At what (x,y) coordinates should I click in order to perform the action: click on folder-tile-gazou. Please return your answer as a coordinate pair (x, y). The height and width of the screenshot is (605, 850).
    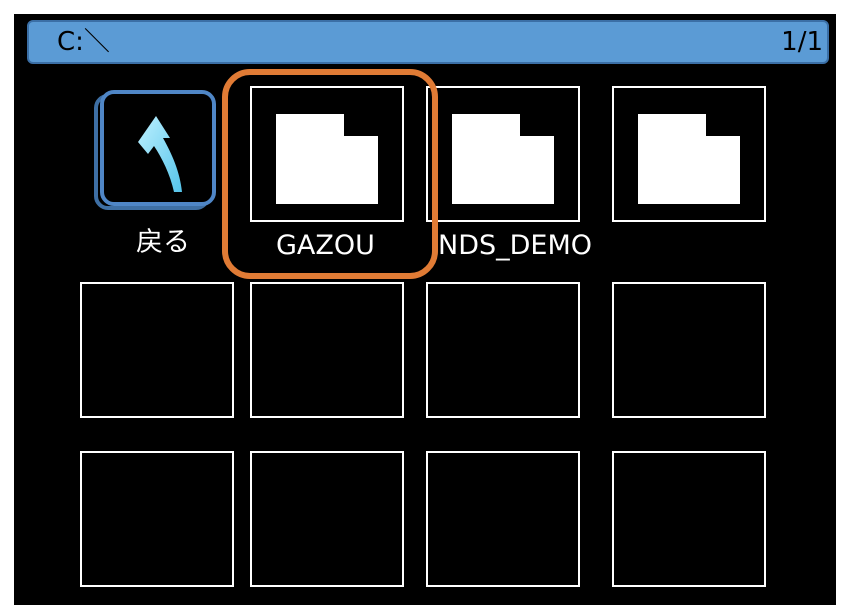
    Looking at the image, I should click on (327, 154).